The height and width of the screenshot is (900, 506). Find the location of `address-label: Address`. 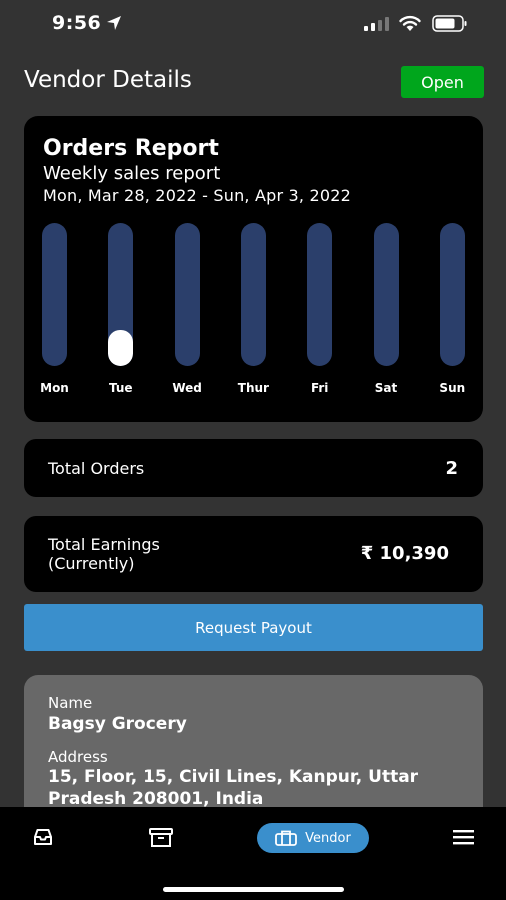

address-label: Address is located at coordinates (78, 757).